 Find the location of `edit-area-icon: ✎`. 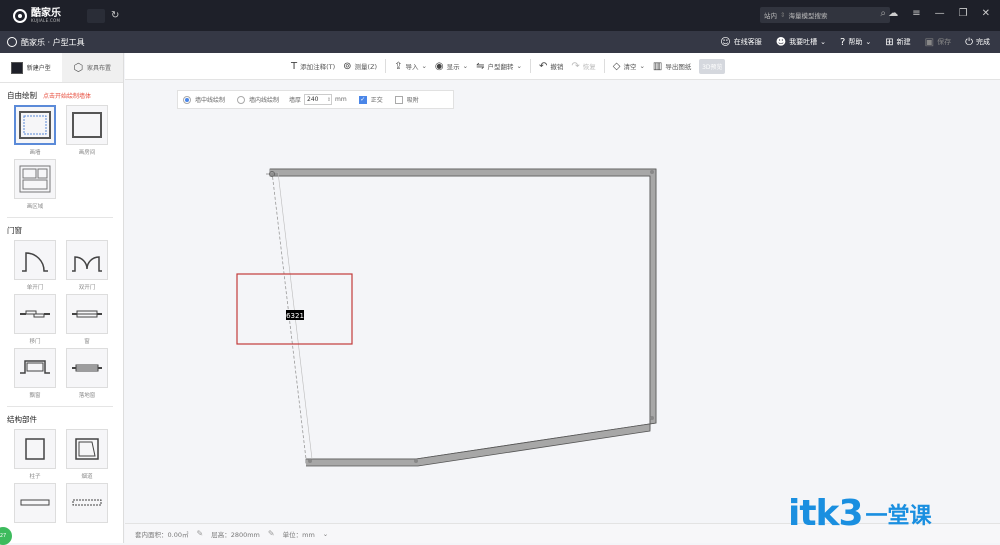

edit-area-icon: ✎ is located at coordinates (199, 533).